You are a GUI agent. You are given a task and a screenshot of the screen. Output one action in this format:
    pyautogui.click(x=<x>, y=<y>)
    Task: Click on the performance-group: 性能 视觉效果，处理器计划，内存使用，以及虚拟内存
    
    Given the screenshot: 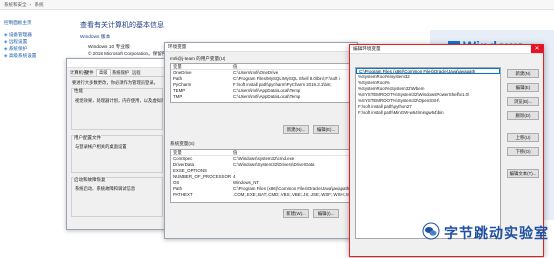 What is the action you would take?
    pyautogui.click(x=117, y=109)
    